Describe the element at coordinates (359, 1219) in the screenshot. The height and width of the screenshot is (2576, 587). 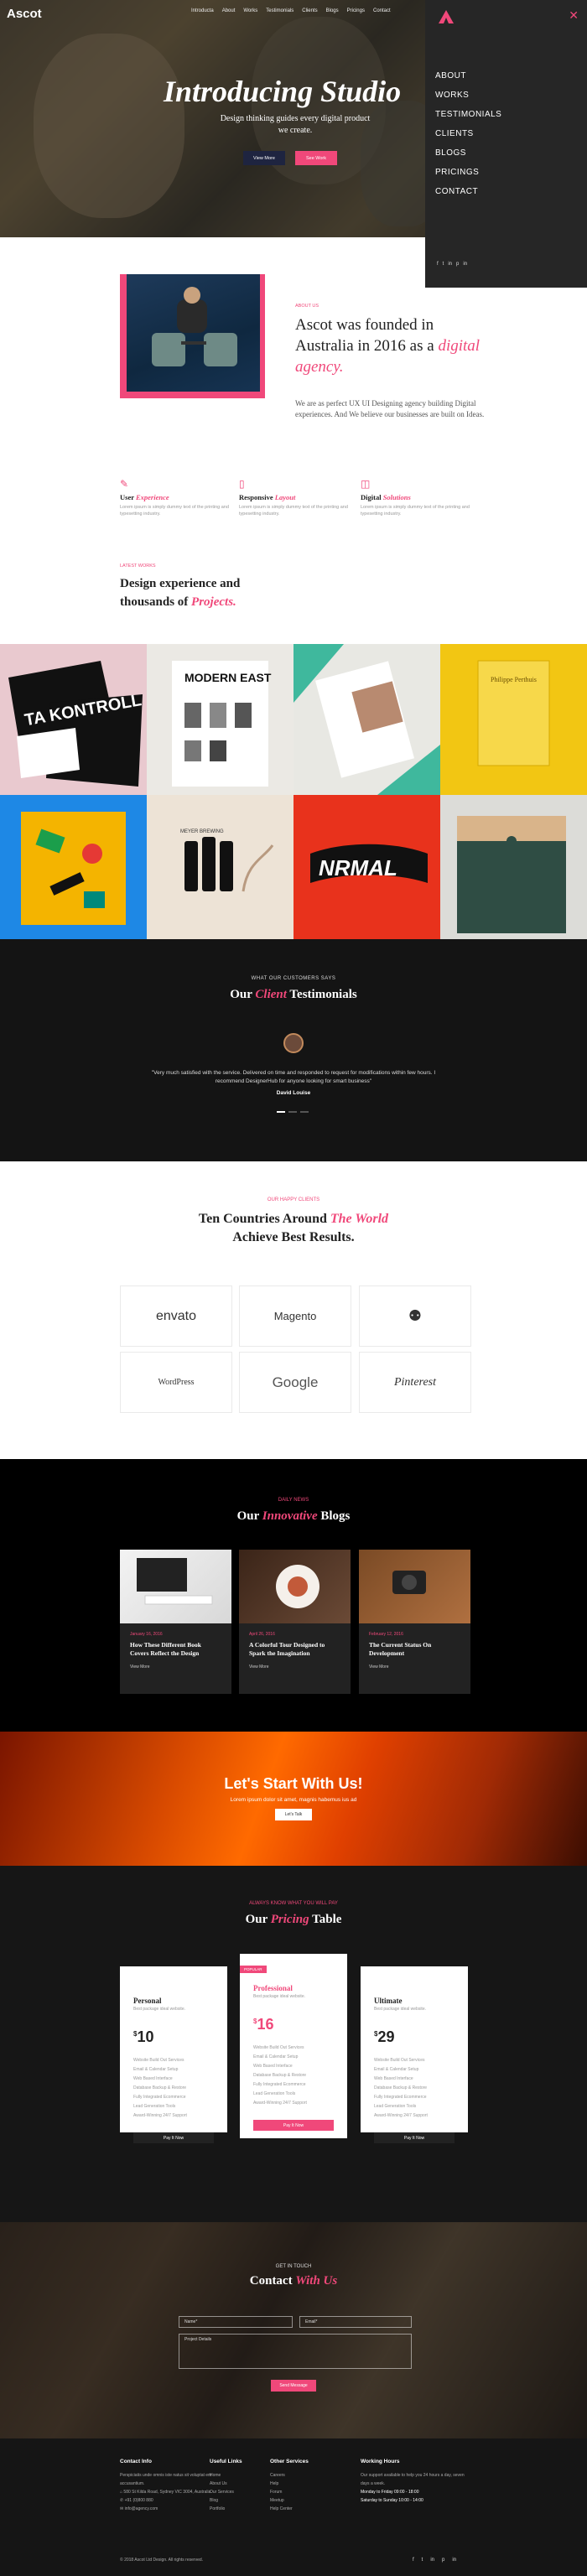
I see `clients-title-accent: The World` at that location.